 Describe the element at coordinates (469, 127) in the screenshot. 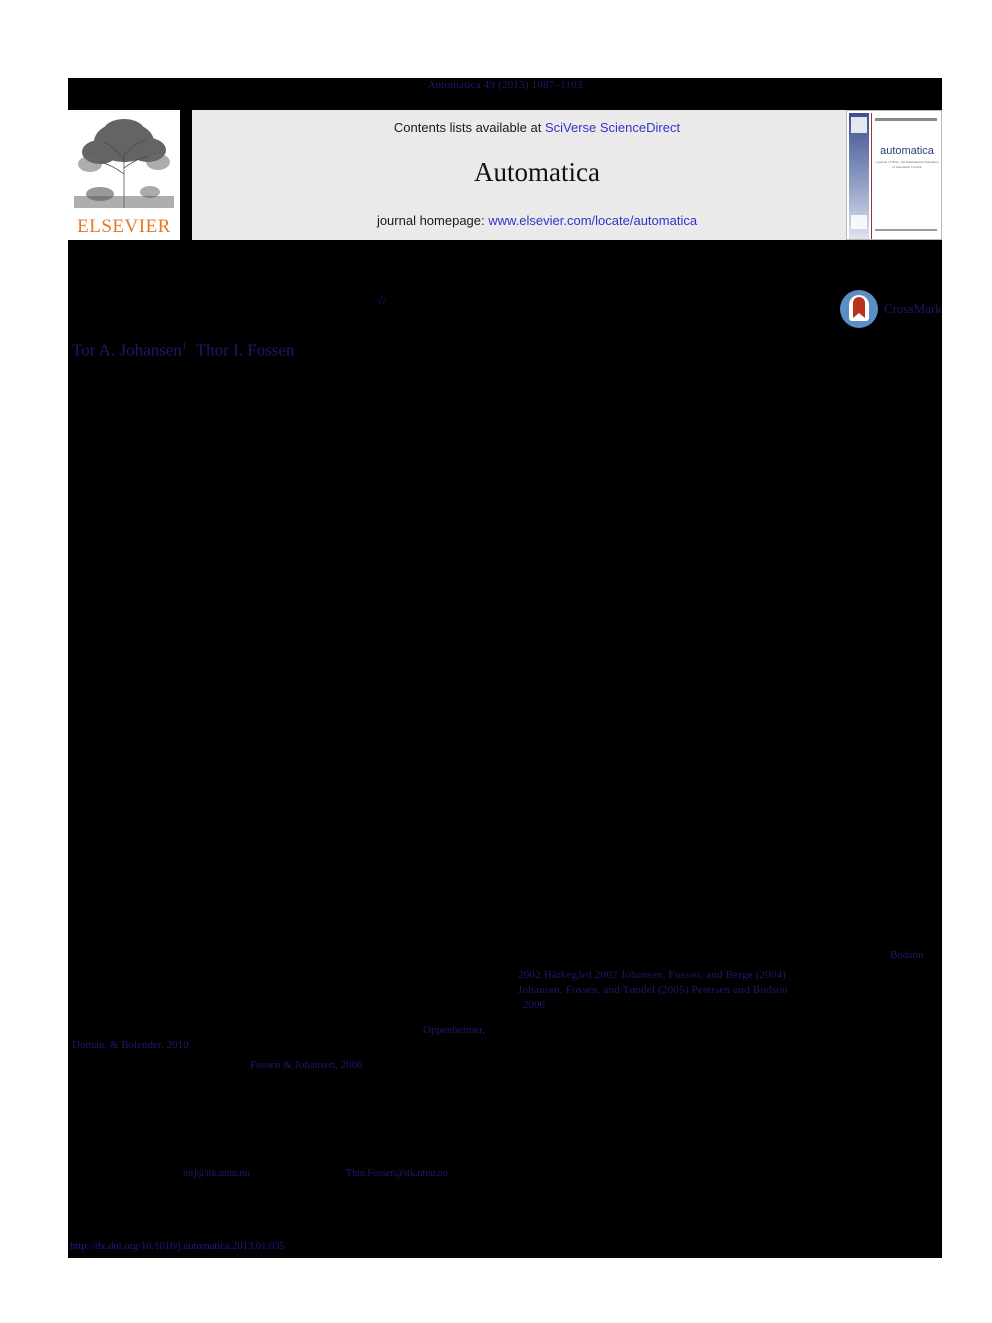

I see `contents-lists-prefix: Contents lists available at` at that location.